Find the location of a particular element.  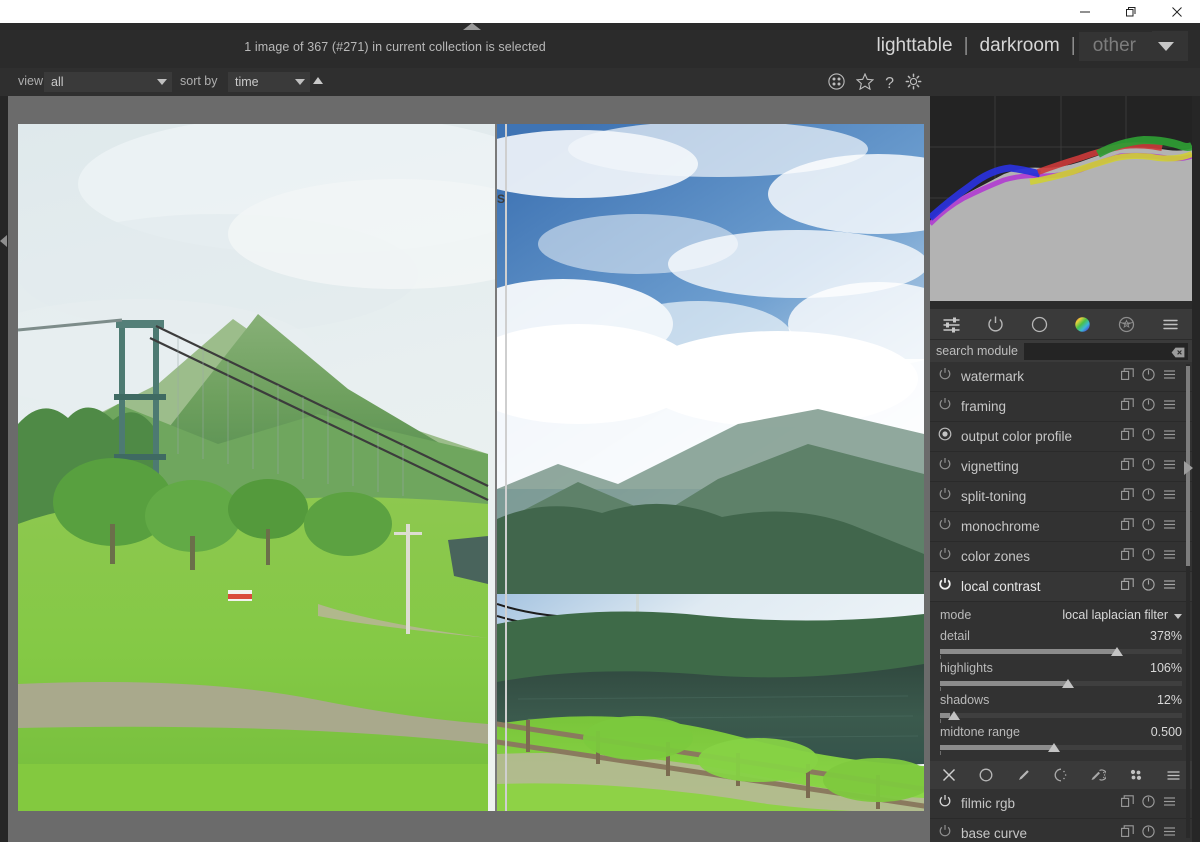

blend-uniform-icon is located at coordinates (986, 775).